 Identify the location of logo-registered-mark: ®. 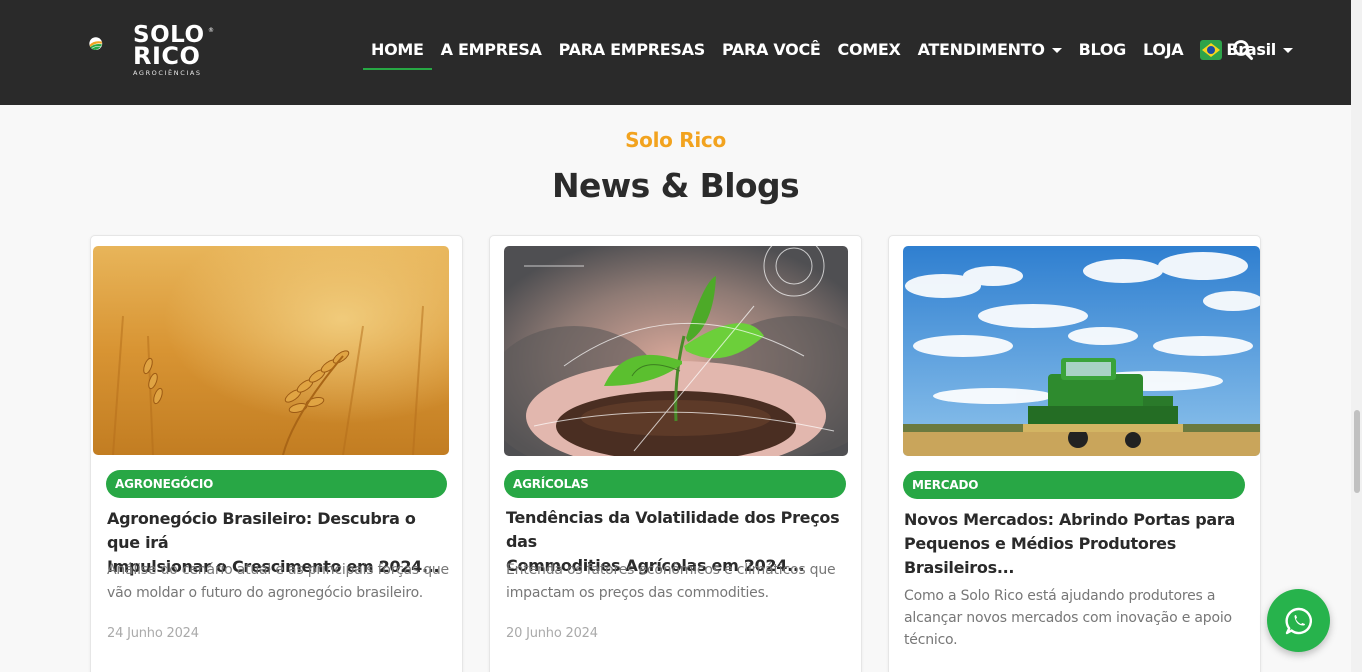
(211, 30).